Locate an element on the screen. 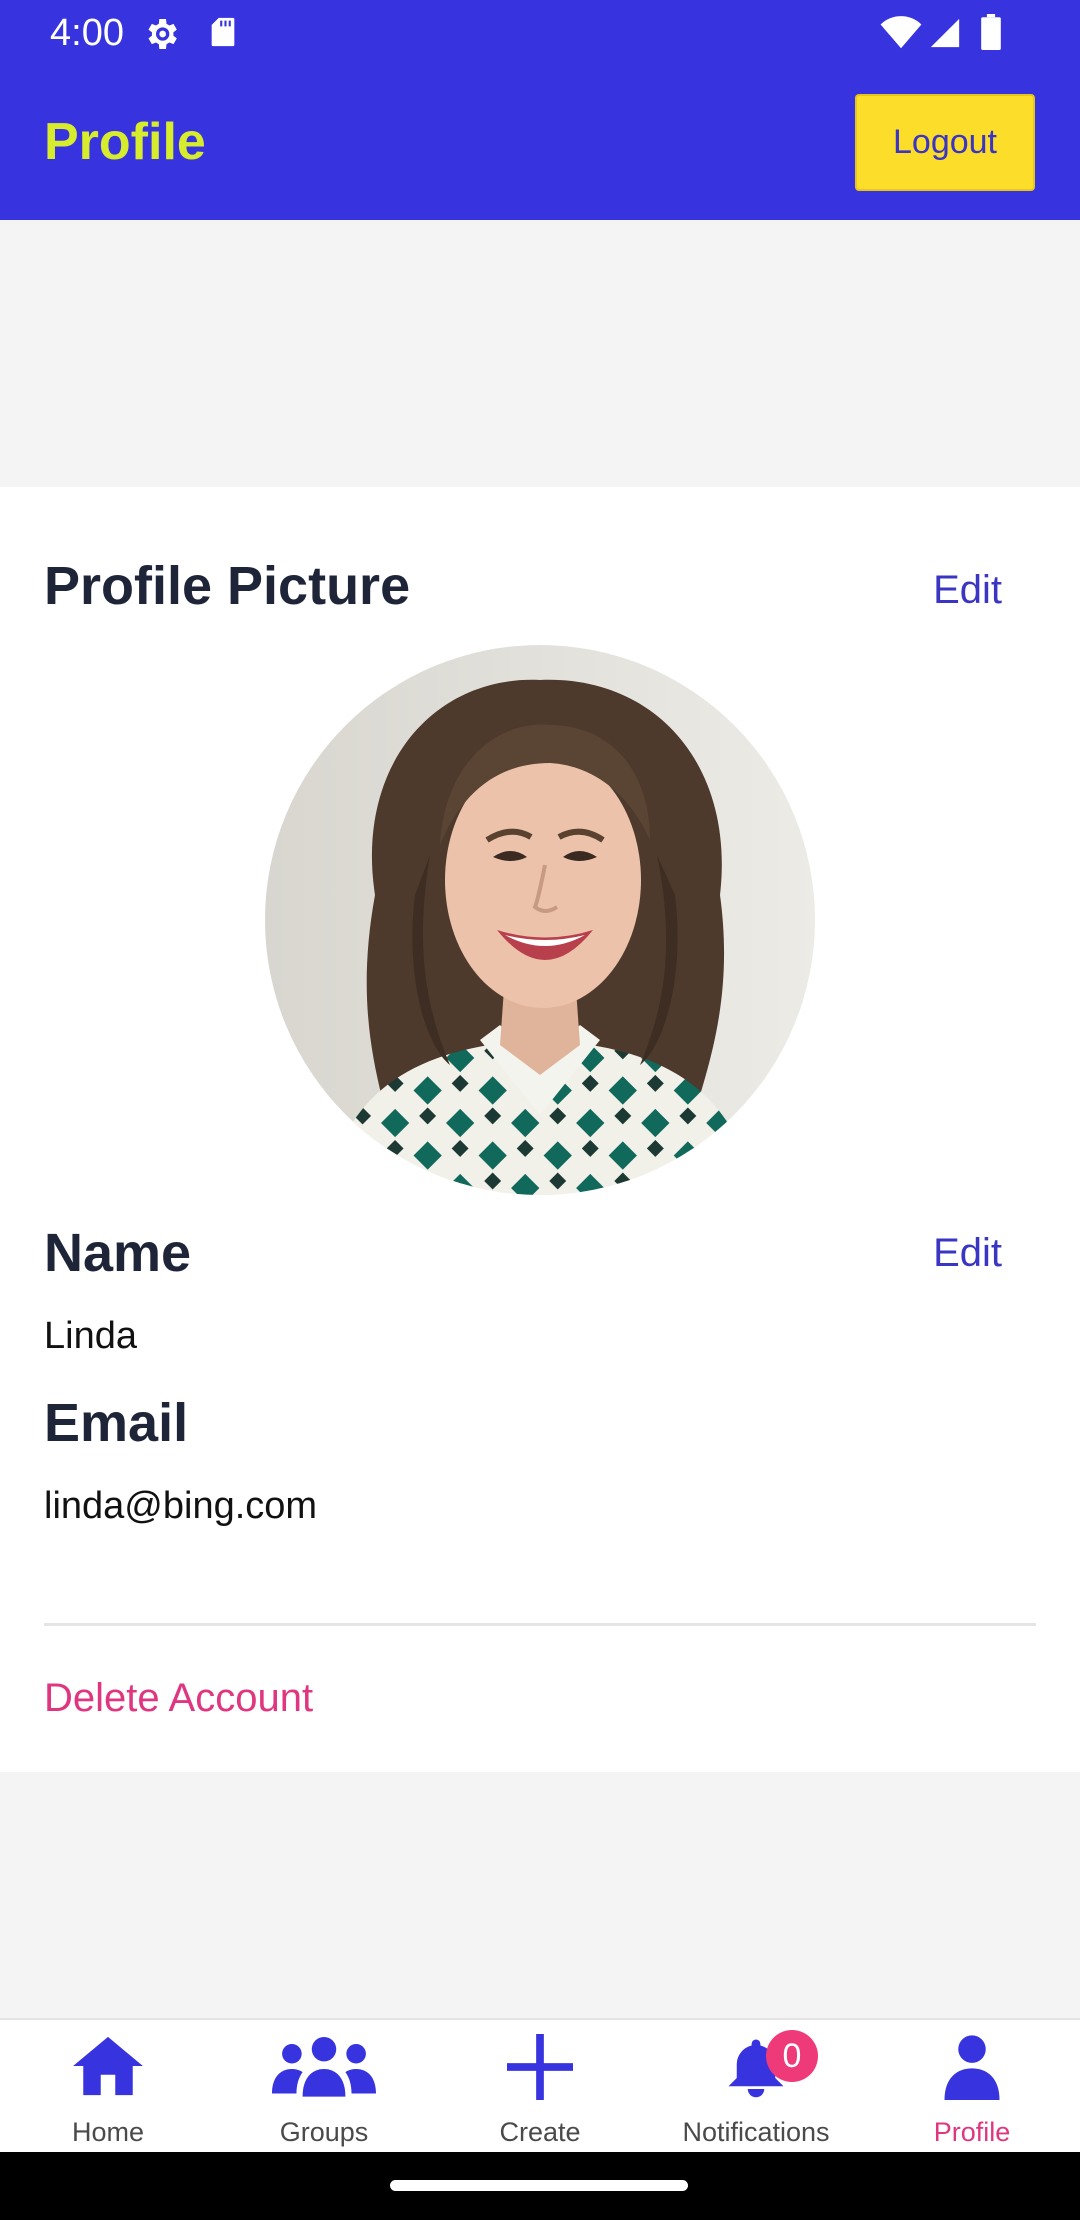  status-time: 4:00 is located at coordinates (87, 33).